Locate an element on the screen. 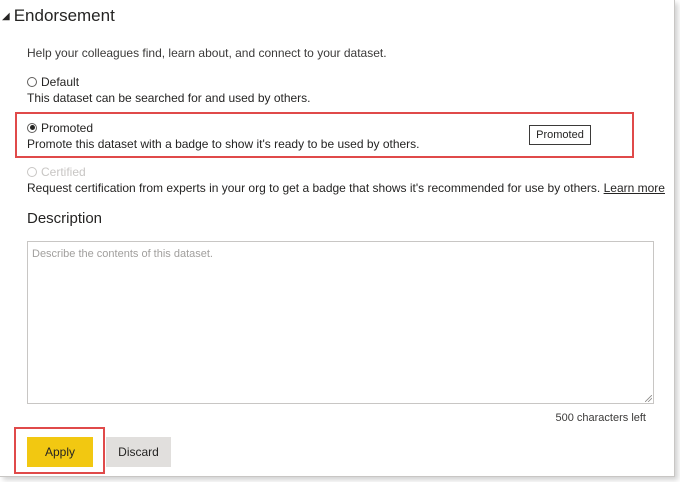 Image resolution: width=680 pixels, height=482 pixels. section-header: ◢ Endorsement is located at coordinates (58, 16).